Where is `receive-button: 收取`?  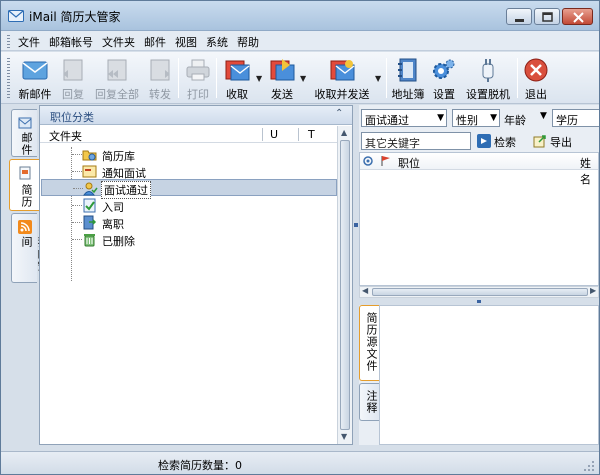
receive-button: 收取 is located at coordinates (237, 78).